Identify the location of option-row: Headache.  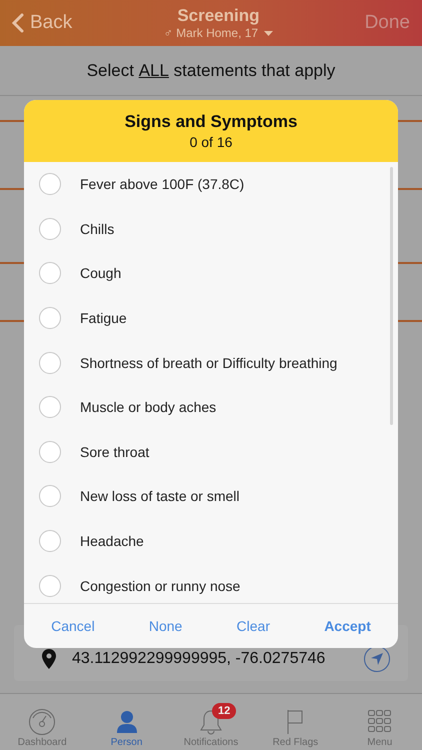
(211, 541).